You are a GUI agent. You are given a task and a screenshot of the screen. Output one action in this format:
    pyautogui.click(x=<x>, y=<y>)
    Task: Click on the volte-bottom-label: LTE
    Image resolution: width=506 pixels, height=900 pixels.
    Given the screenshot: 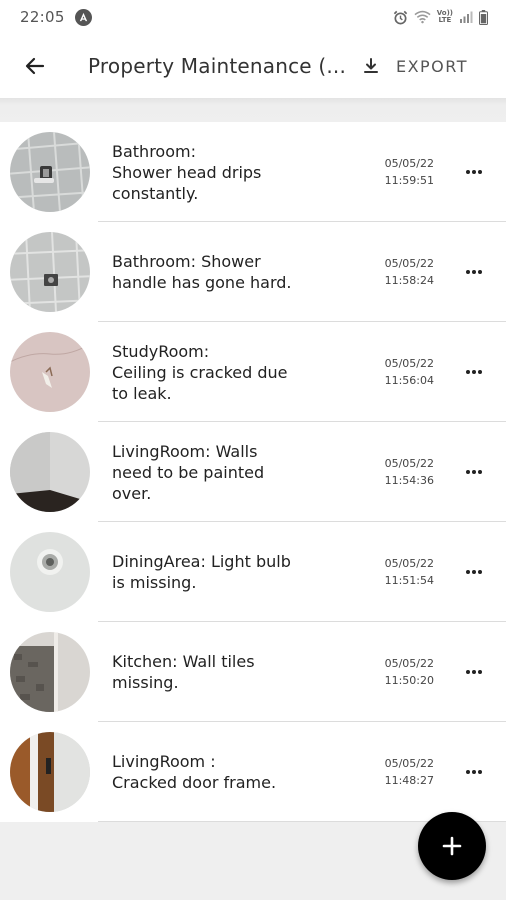 What is the action you would take?
    pyautogui.click(x=445, y=20)
    